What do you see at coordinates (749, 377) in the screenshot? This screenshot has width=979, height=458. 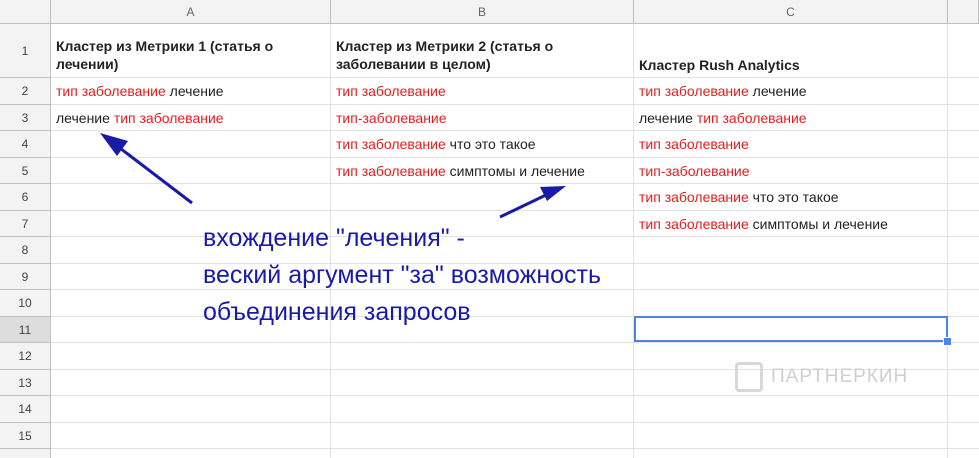 I see `watermark-logo-icon` at bounding box center [749, 377].